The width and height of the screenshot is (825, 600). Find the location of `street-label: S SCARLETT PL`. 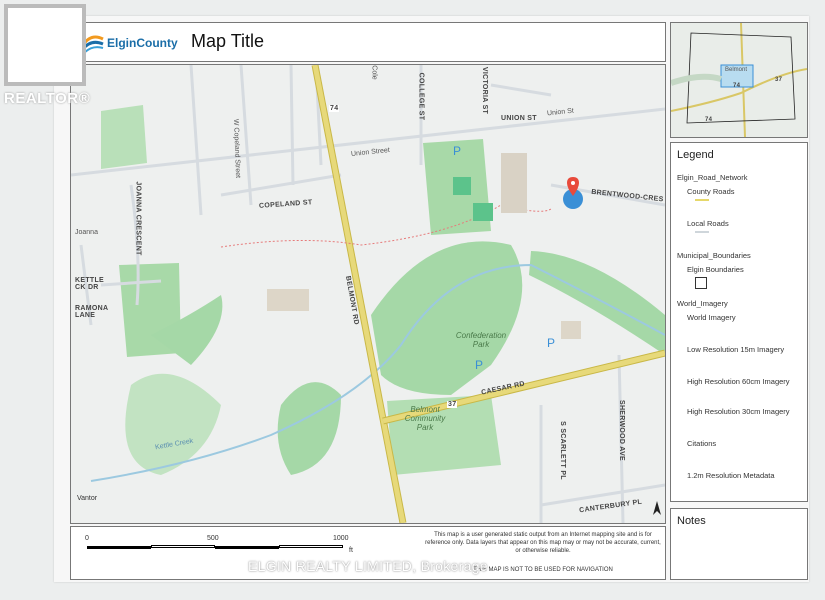

street-label: S SCARLETT PL is located at coordinates (562, 450).